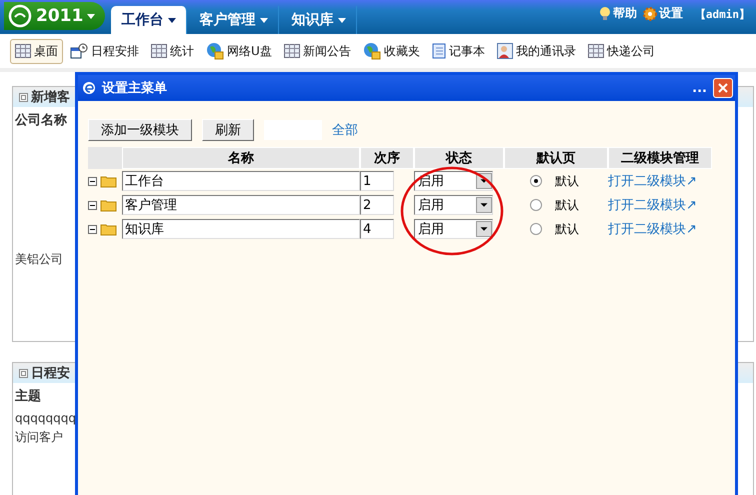 The width and height of the screenshot is (756, 495). What do you see at coordinates (387, 158) in the screenshot?
I see `column-header: 次序` at bounding box center [387, 158].